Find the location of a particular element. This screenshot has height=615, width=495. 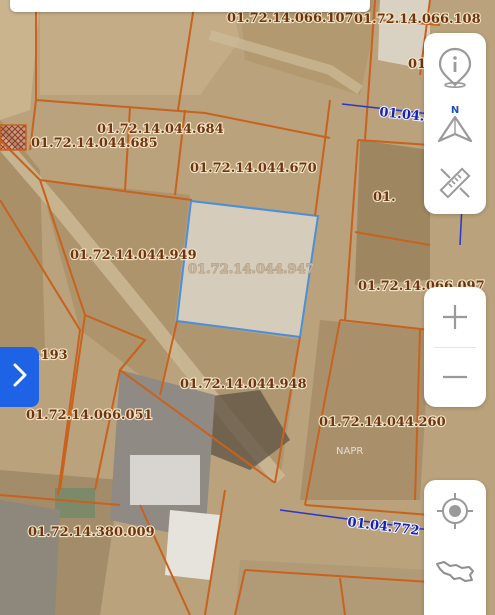

country-map-icon is located at coordinates (455, 571).